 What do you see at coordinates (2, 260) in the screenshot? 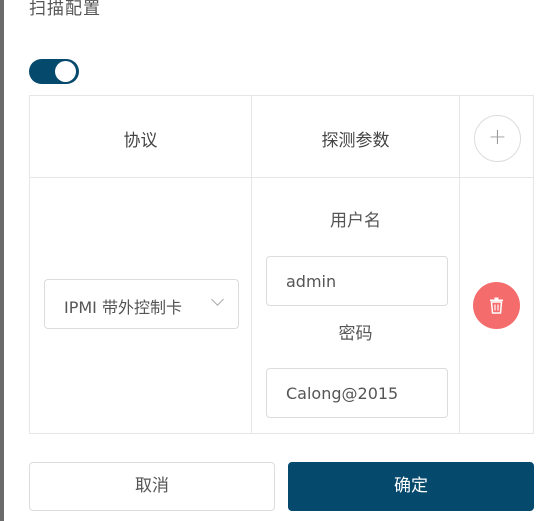
I see `left-edge-bar` at bounding box center [2, 260].